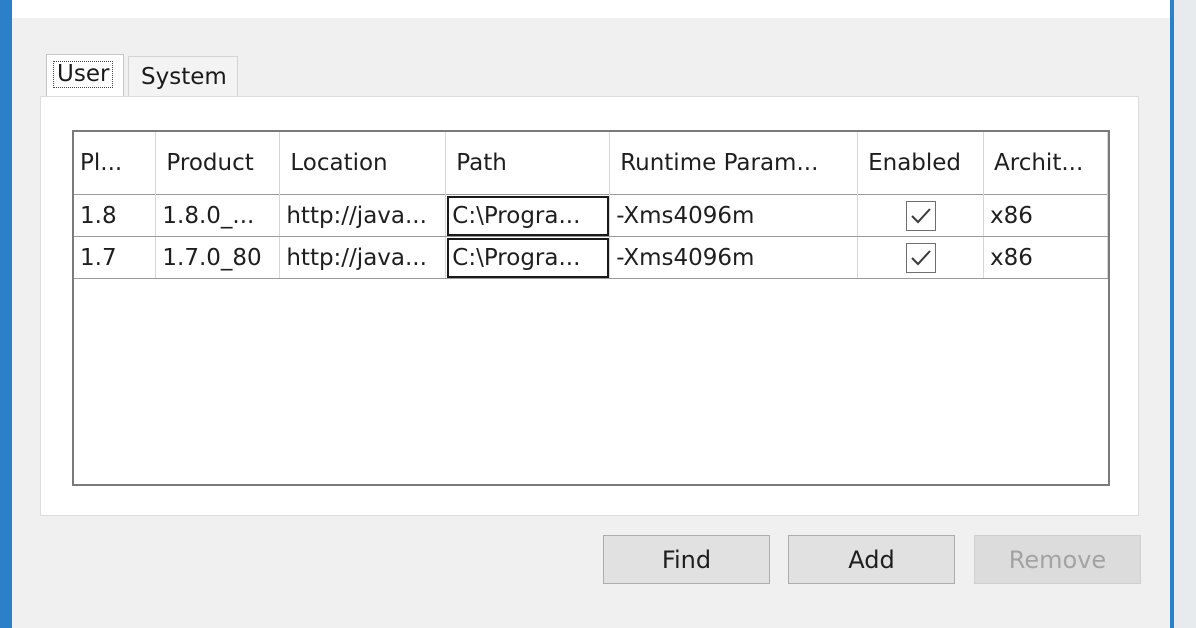 The width and height of the screenshot is (1196, 628). I want to click on tab-system: System, so click(183, 76).